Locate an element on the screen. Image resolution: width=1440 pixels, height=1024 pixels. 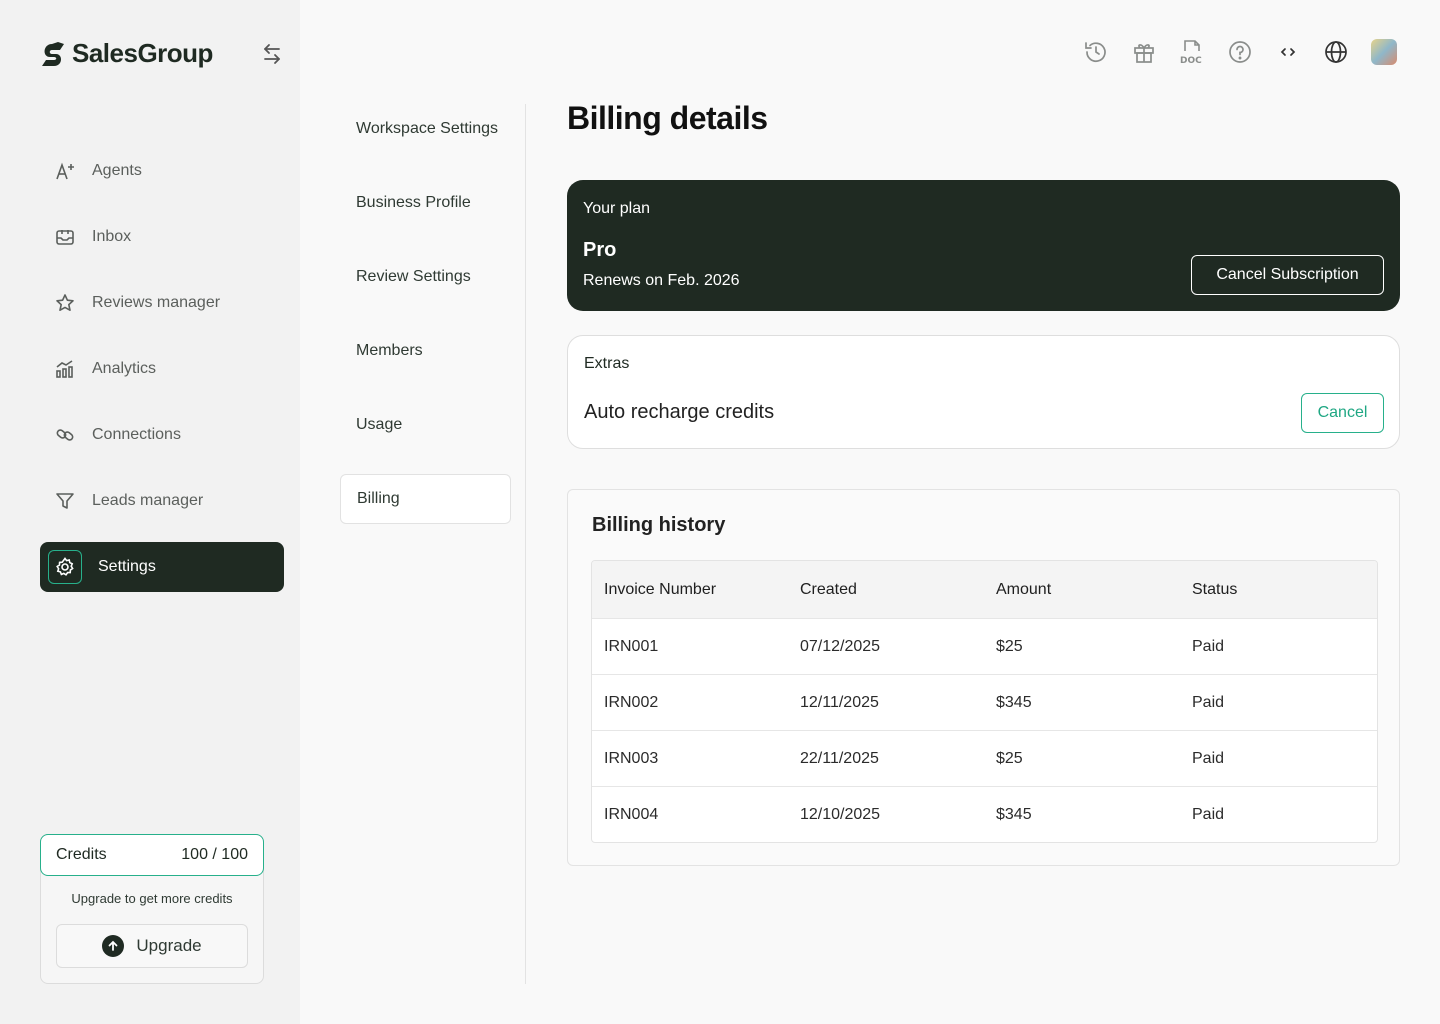
credits-note: Upgrade to get more credits is located at coordinates (152, 898).